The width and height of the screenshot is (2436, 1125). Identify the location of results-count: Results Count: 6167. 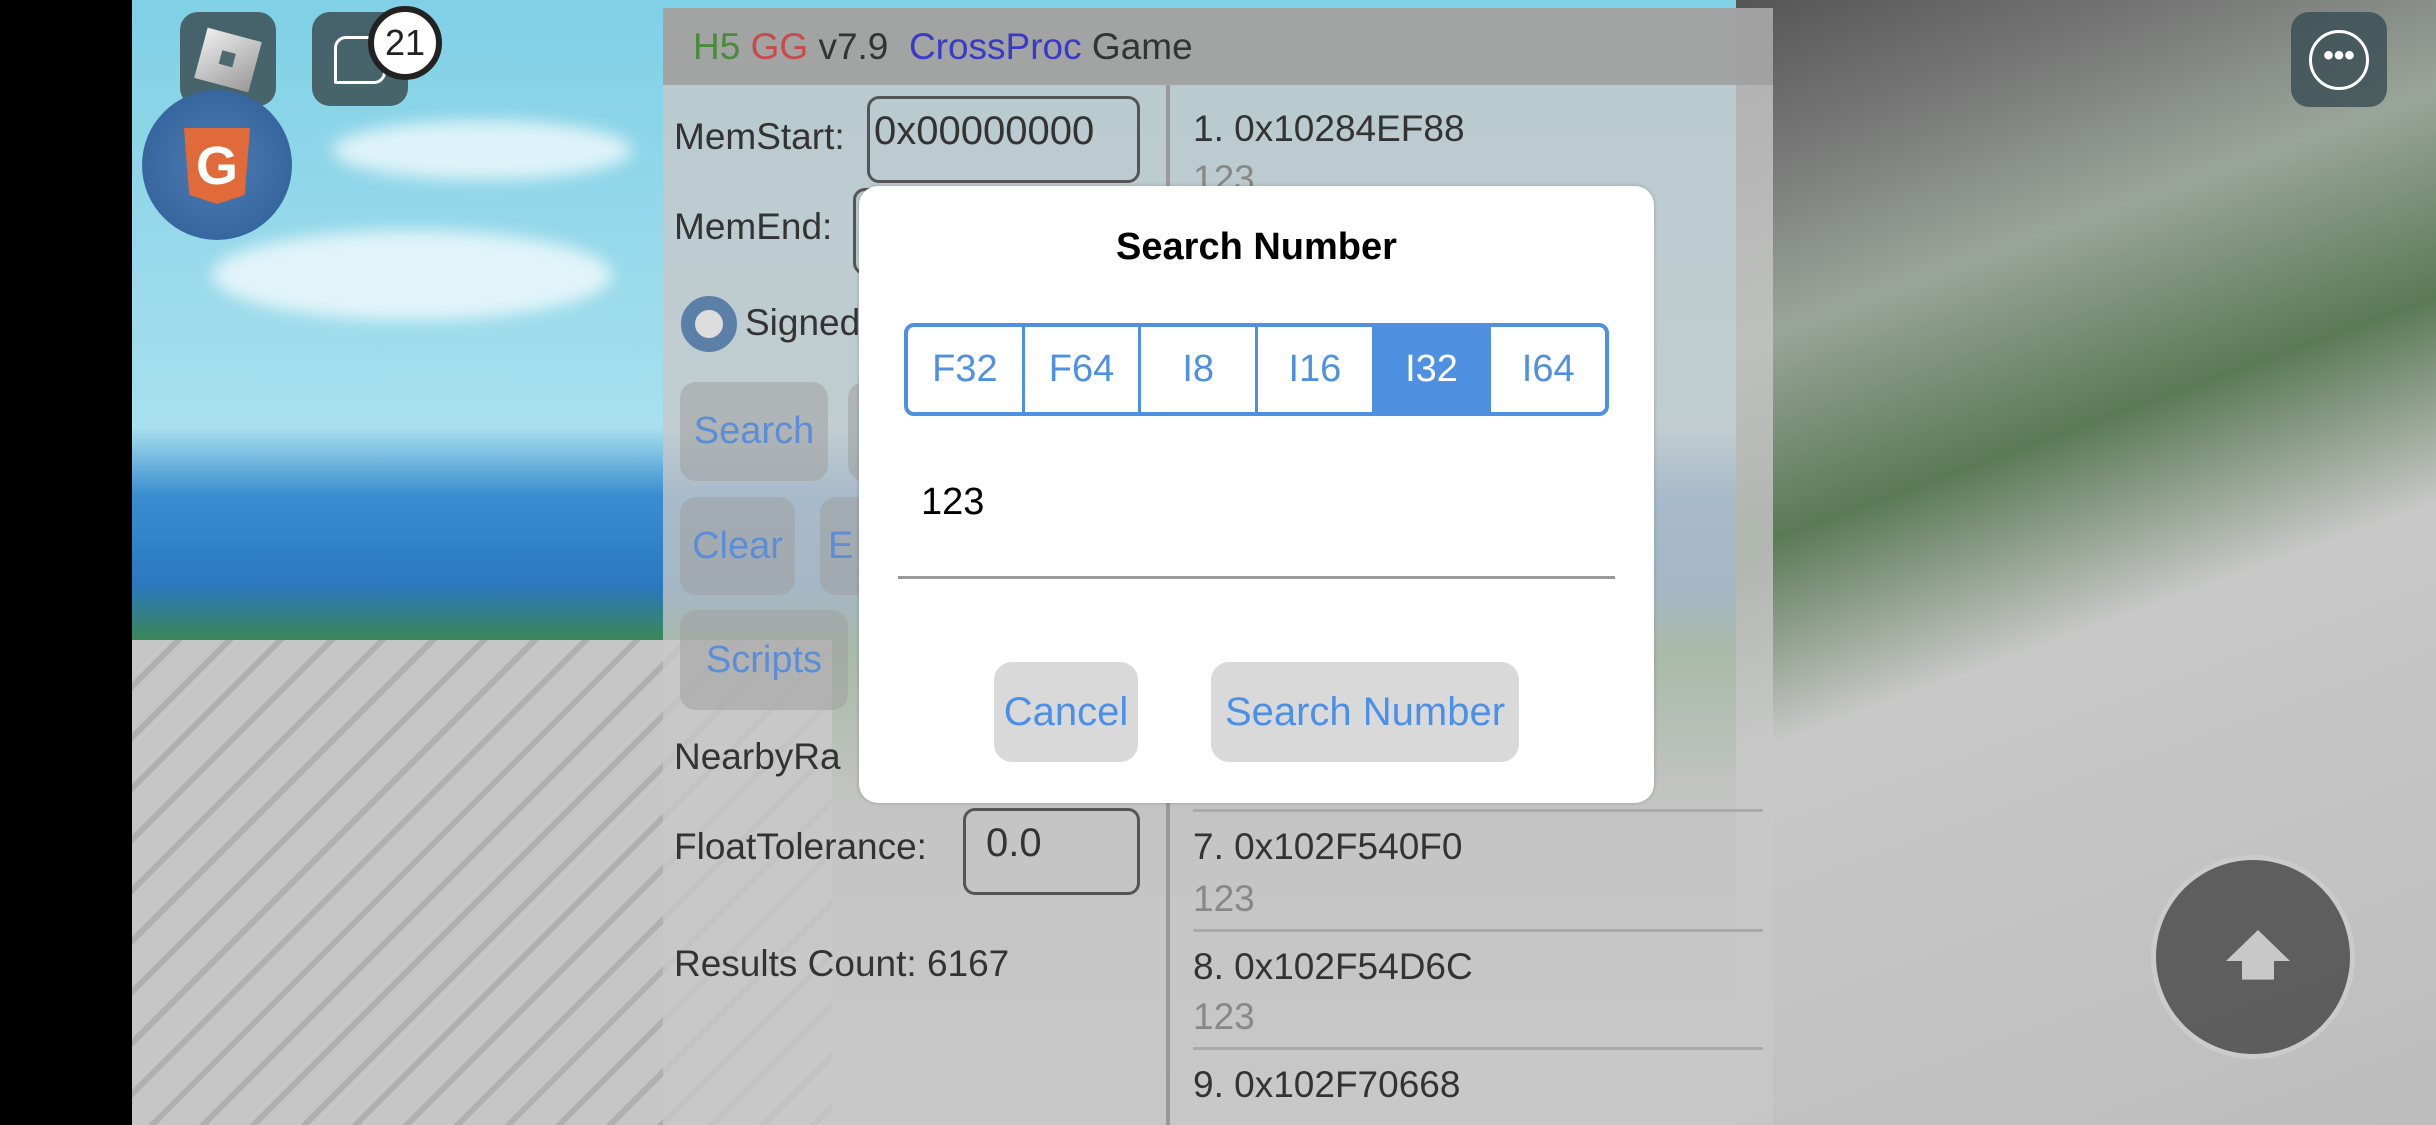
(842, 963).